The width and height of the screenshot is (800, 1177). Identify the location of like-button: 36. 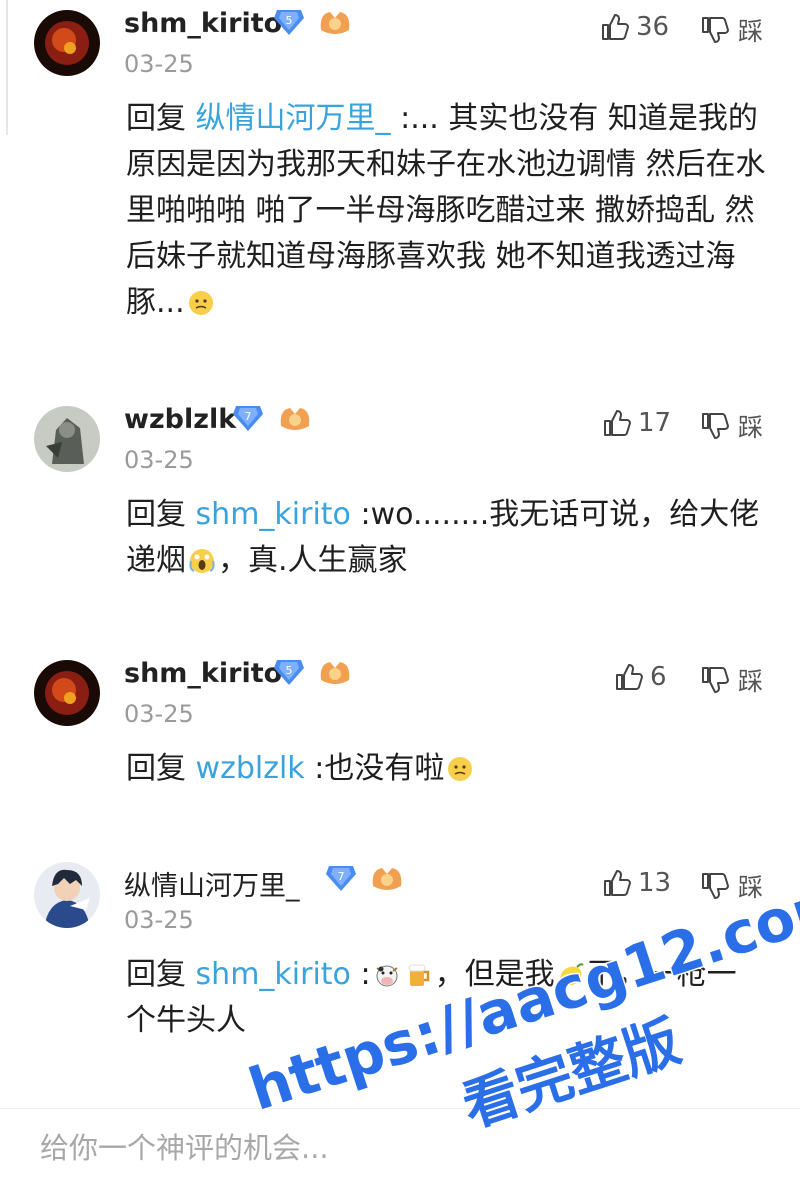
(634, 27).